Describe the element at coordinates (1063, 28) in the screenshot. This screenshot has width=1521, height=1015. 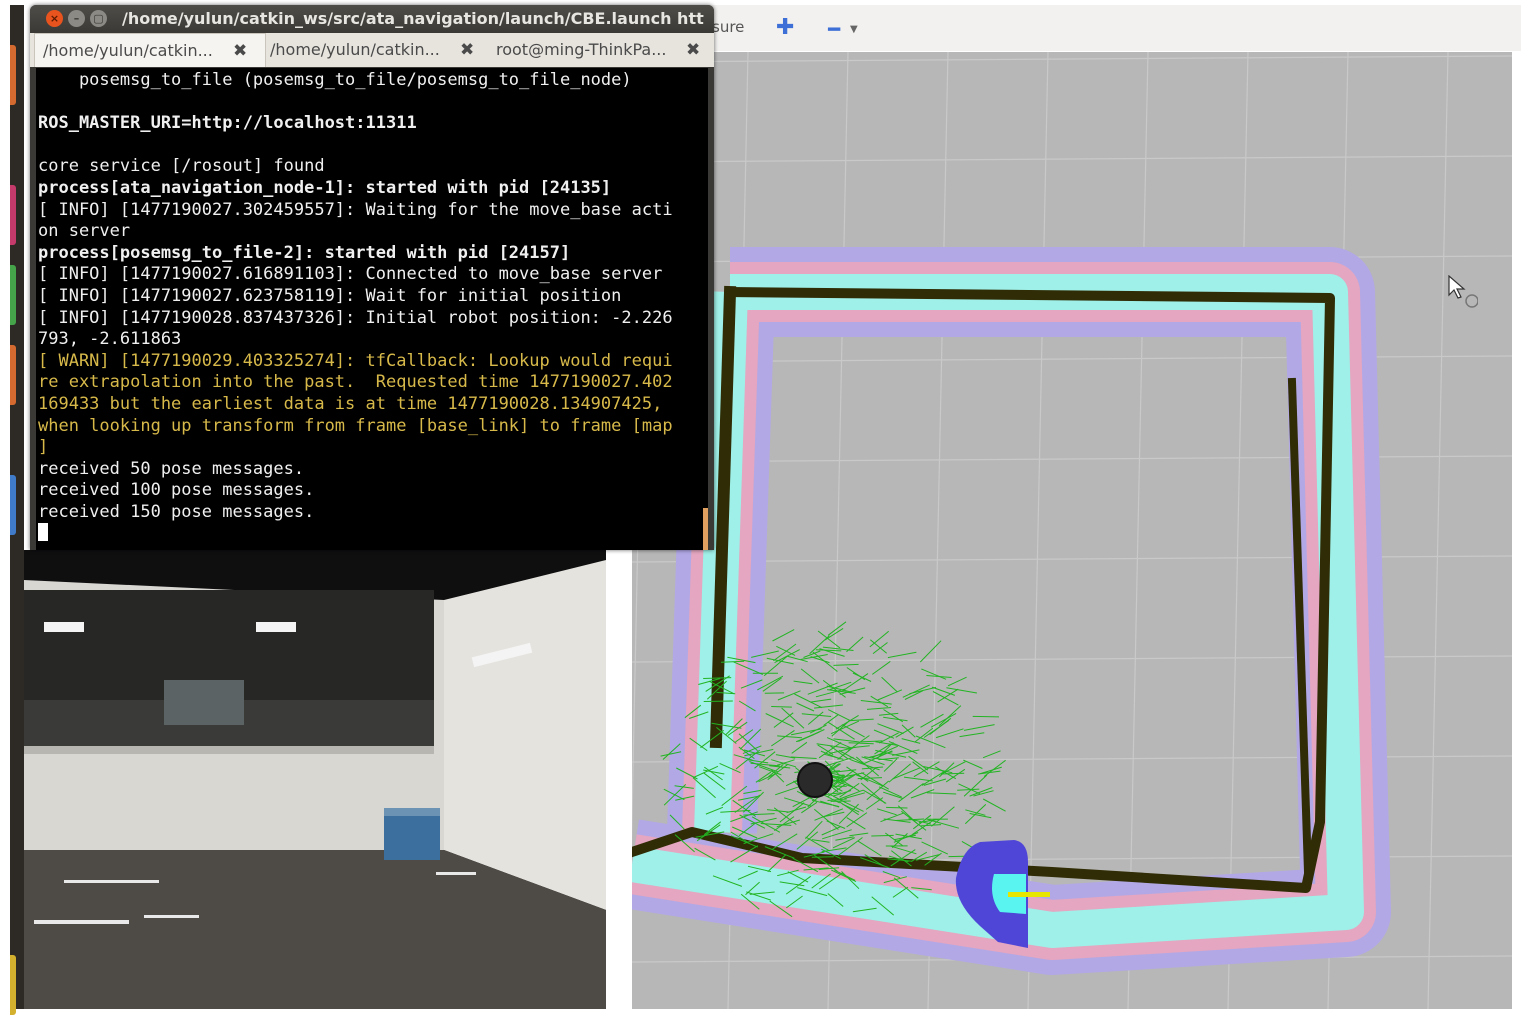
I see `rviz-toolbar: sure ✚ ━ ▼` at that location.